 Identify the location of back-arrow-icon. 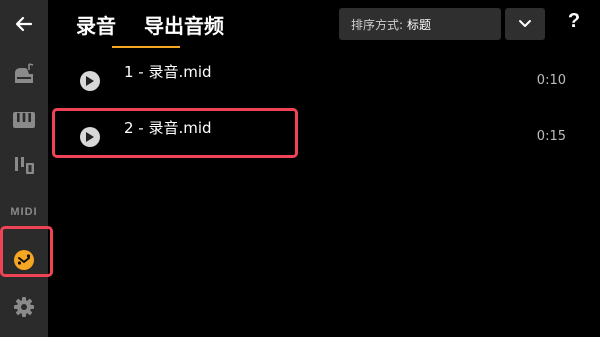
(24, 24).